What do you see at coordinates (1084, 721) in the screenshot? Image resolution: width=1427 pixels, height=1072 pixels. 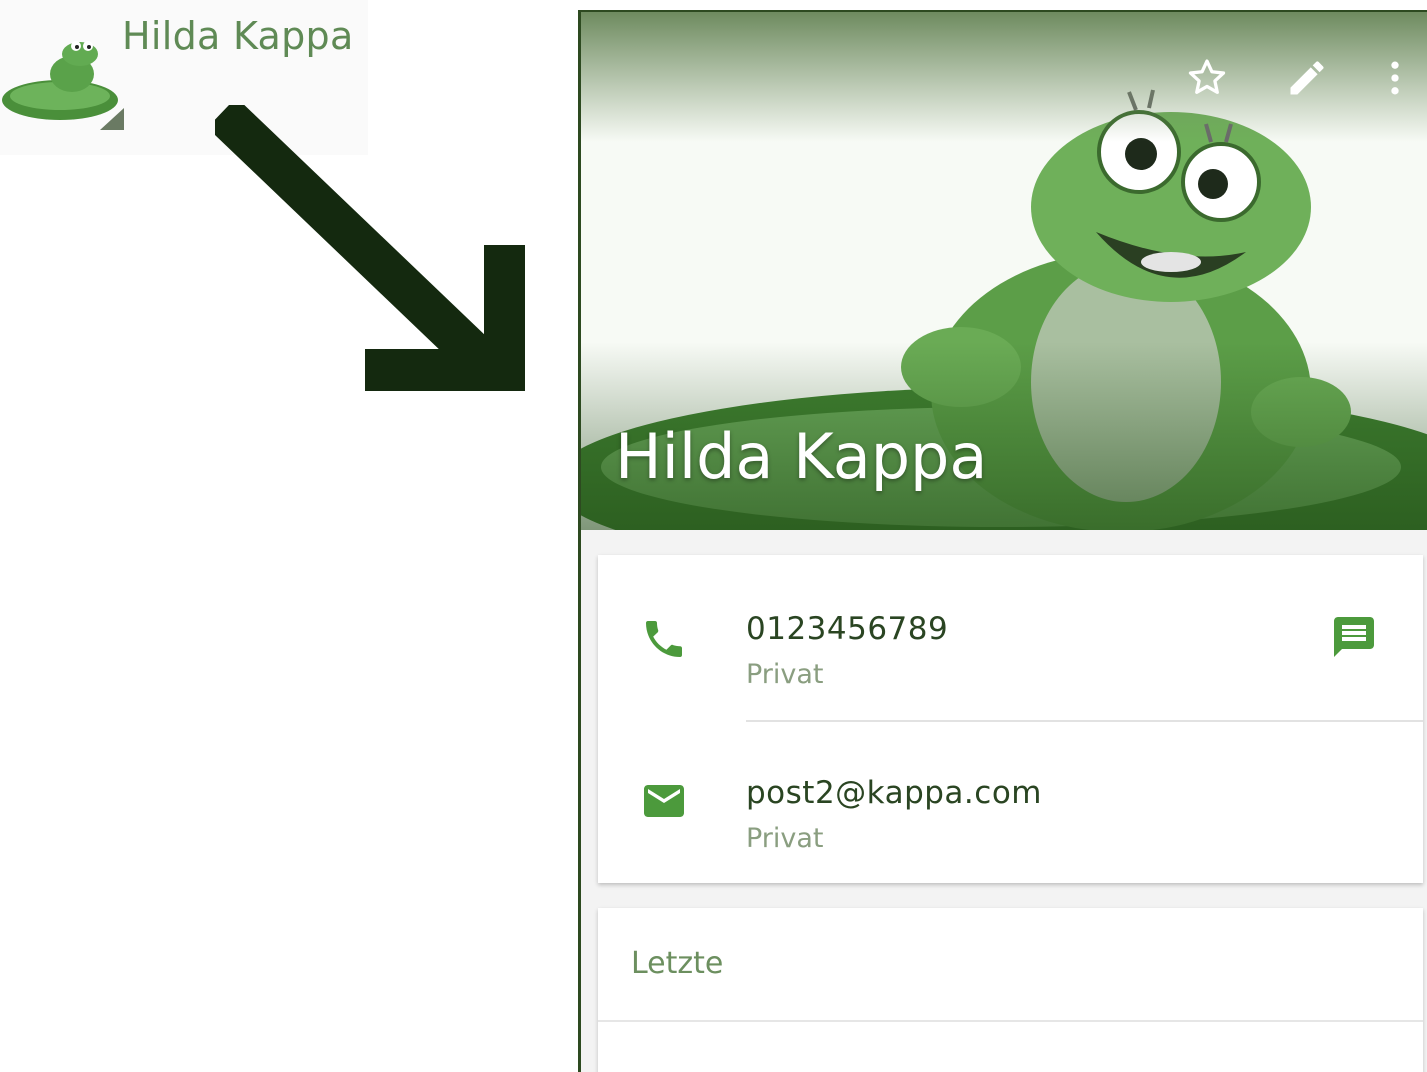 I see `row-divider` at bounding box center [1084, 721].